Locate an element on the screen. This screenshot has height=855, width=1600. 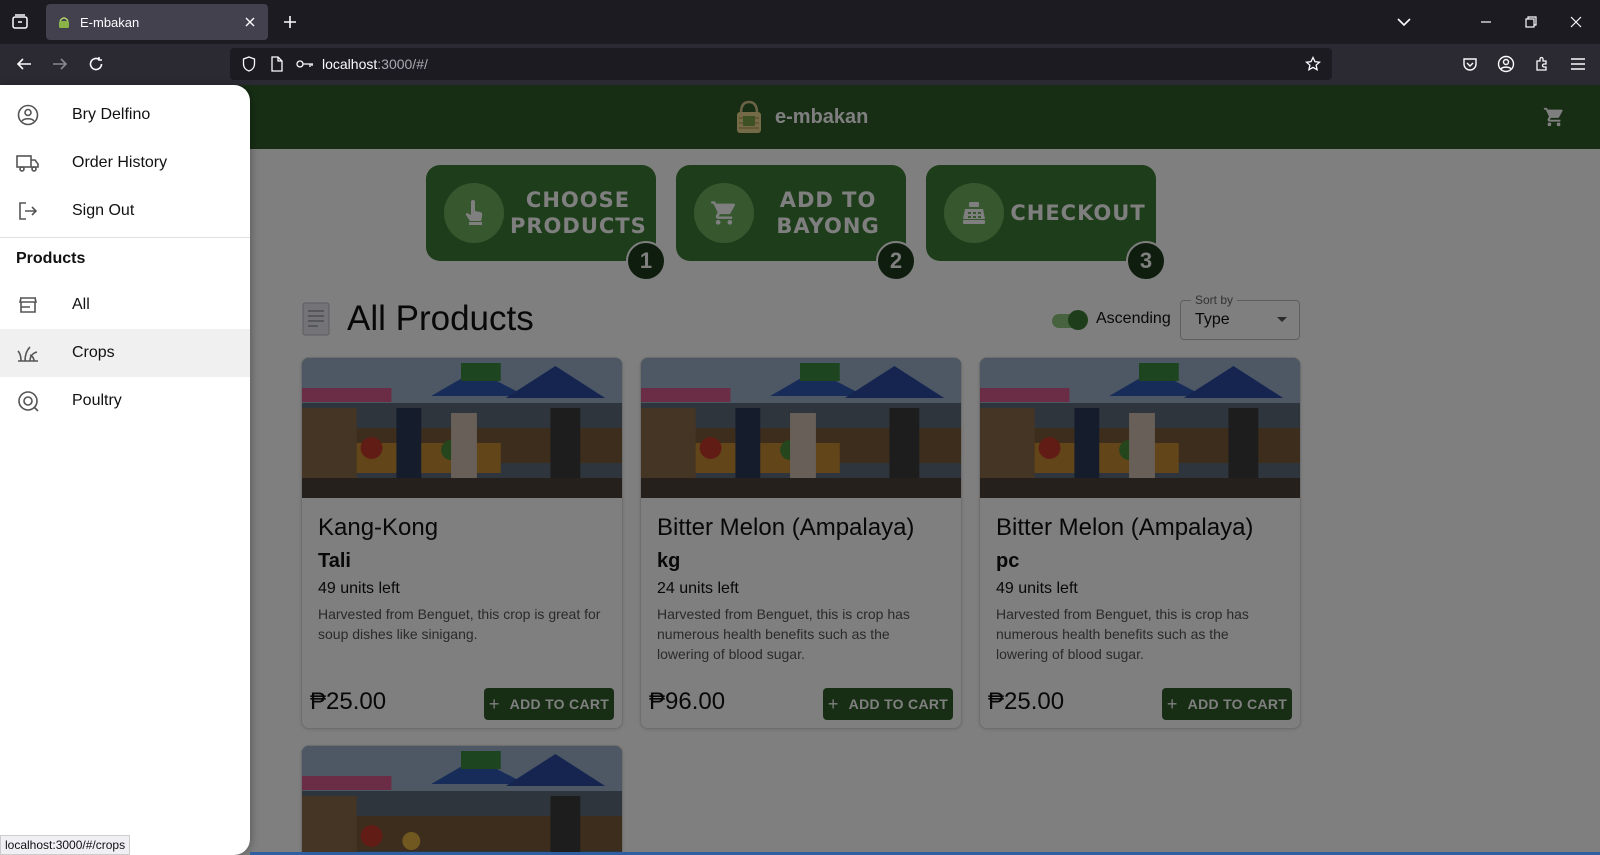
basket-favicon-icon is located at coordinates (64, 22).